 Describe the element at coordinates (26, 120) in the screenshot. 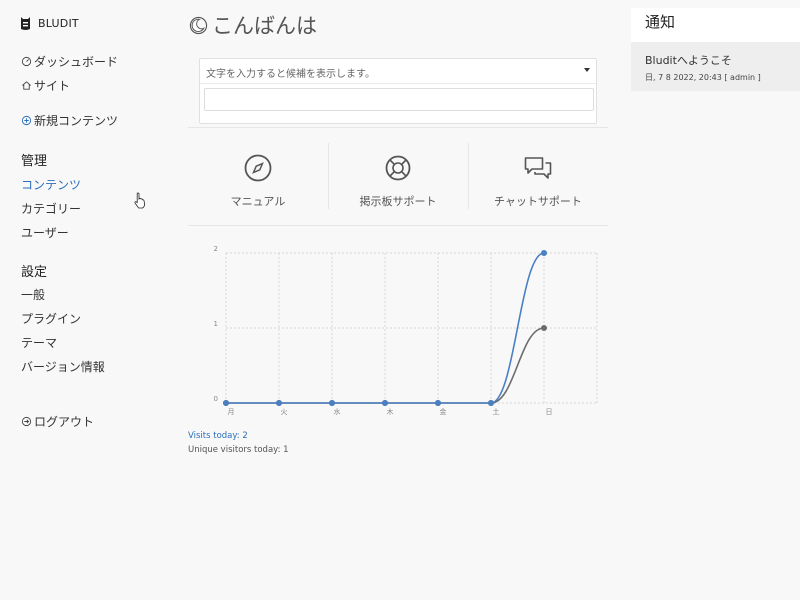

I see `plus-circle-icon` at that location.